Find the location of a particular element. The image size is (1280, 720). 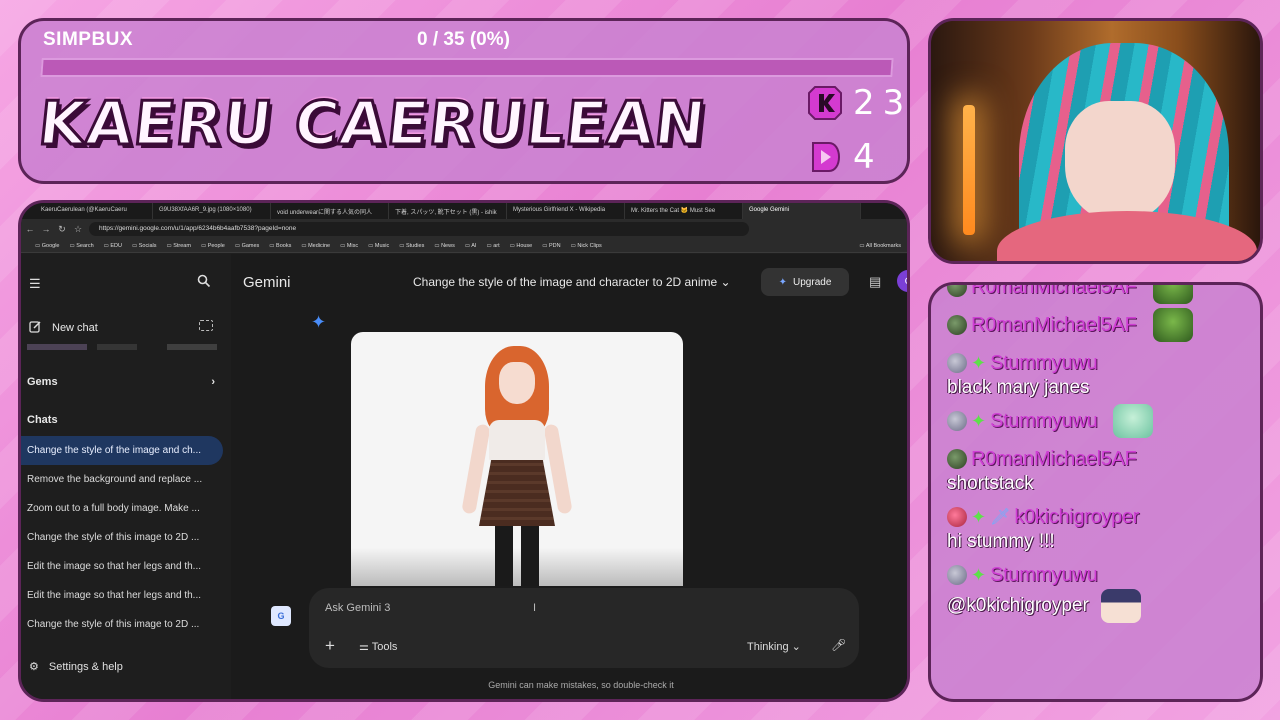

sword-badge-icon: 🗡︎ is located at coordinates (1000, 517).